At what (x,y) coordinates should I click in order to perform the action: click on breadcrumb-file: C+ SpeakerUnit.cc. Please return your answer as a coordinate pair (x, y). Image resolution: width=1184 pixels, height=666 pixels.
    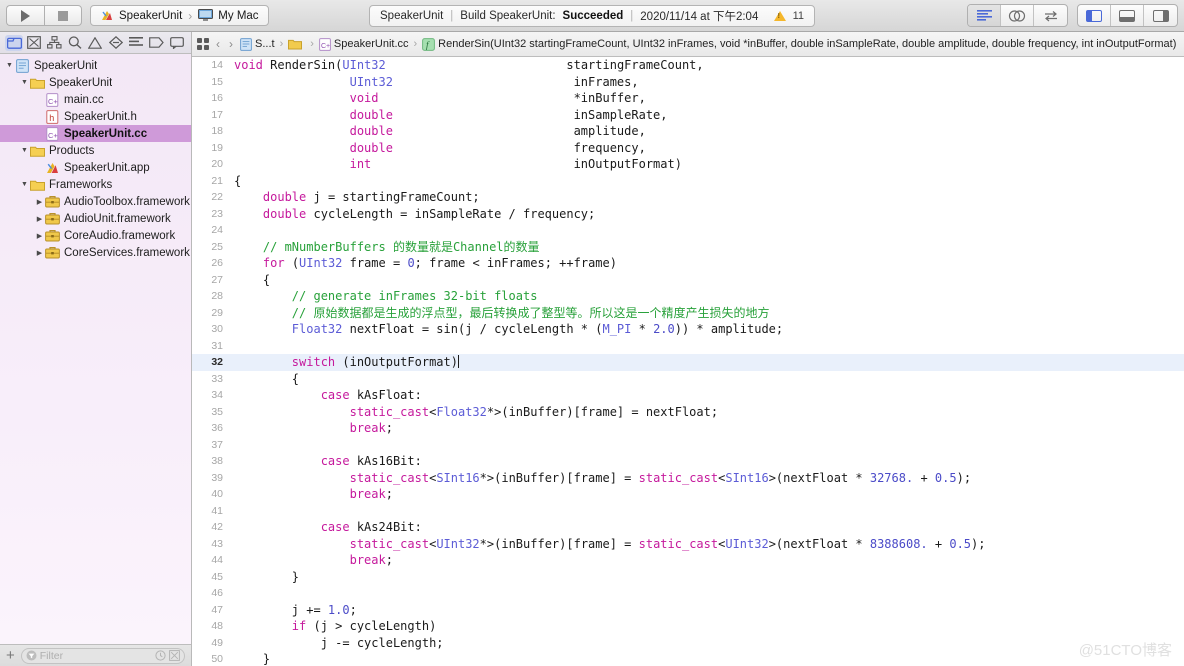
    Looking at the image, I should click on (364, 44).